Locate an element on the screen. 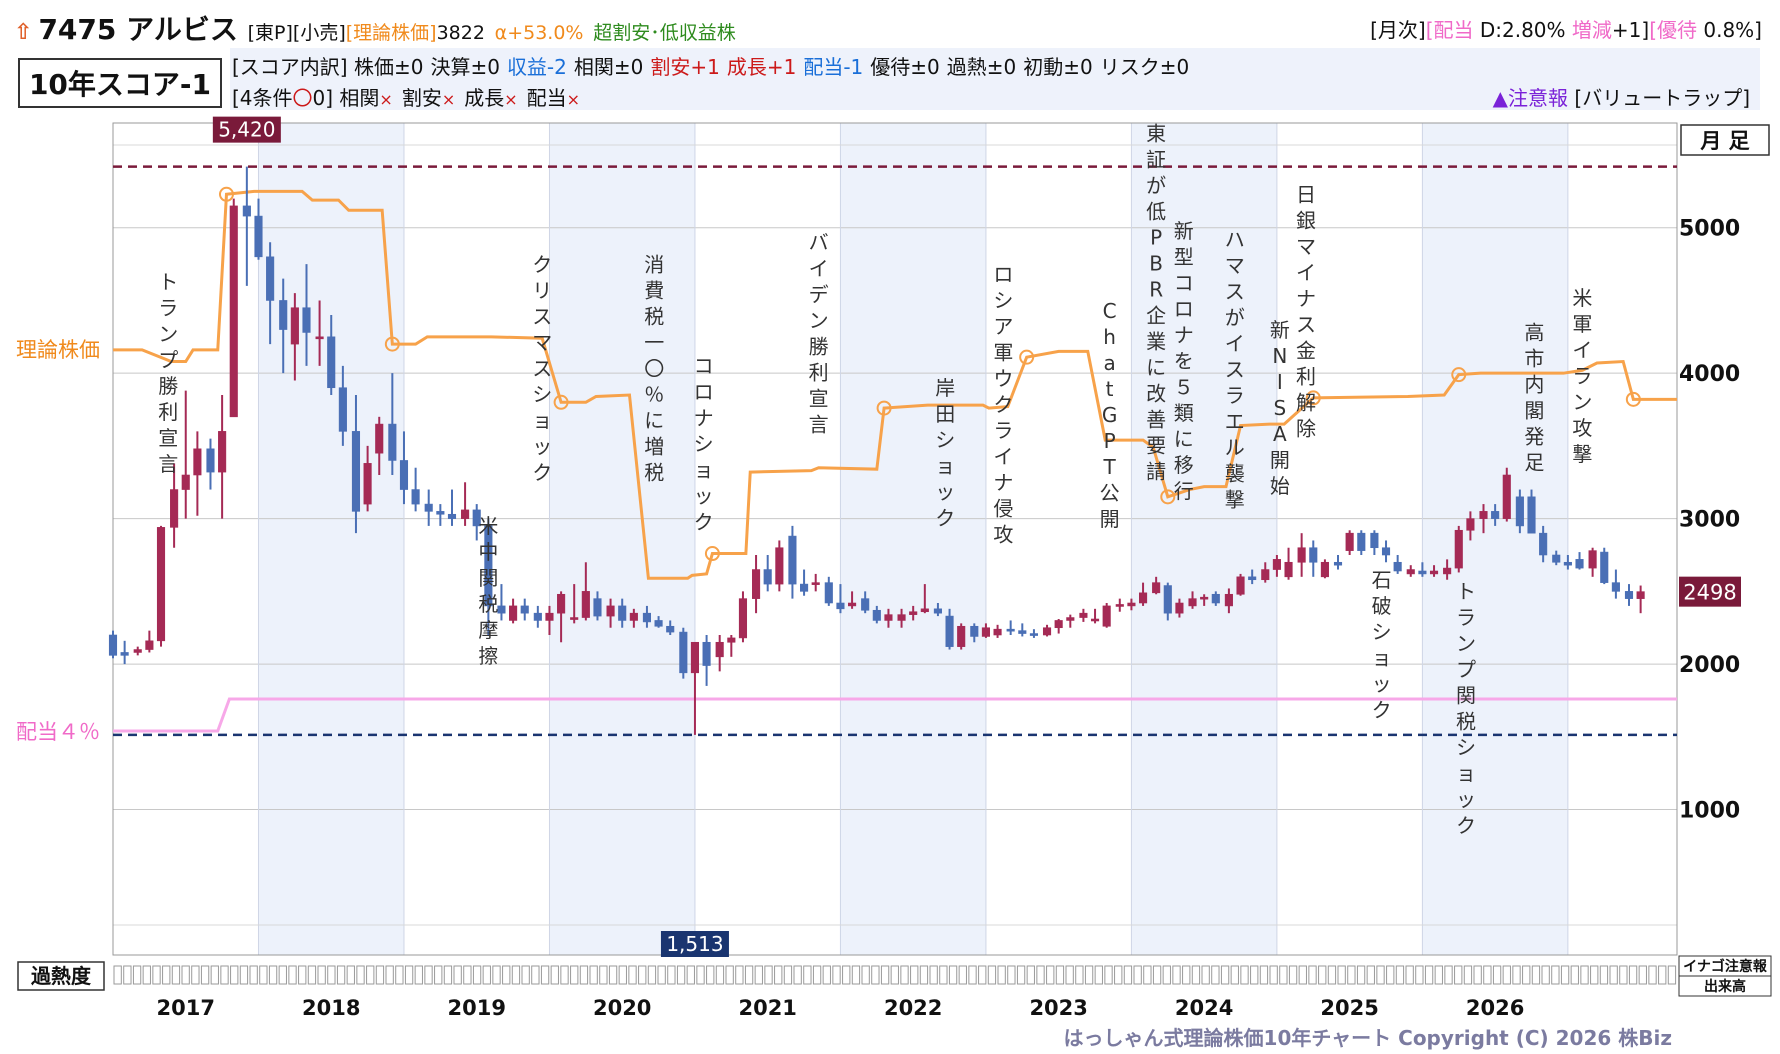  event-label-char: 公 is located at coordinates (1110, 493).